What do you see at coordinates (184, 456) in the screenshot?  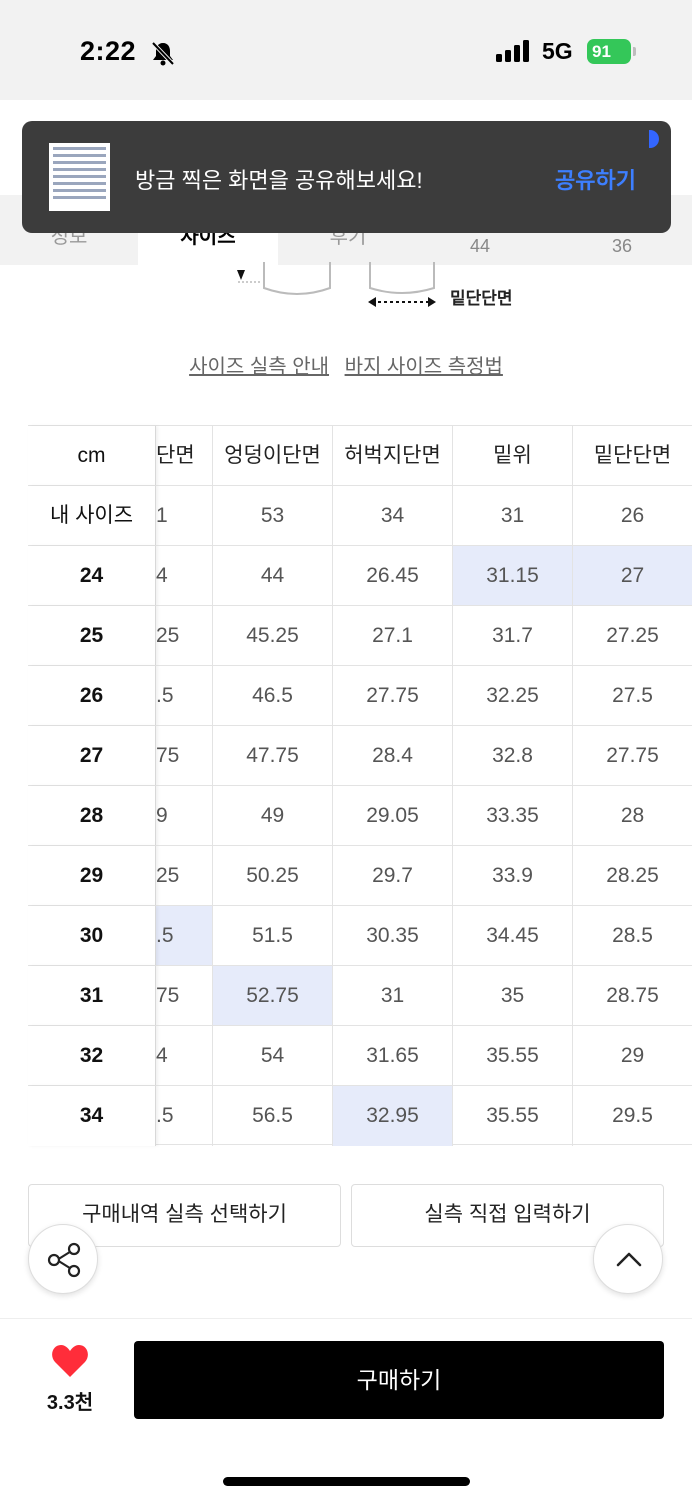 I see `column-header: 단면` at bounding box center [184, 456].